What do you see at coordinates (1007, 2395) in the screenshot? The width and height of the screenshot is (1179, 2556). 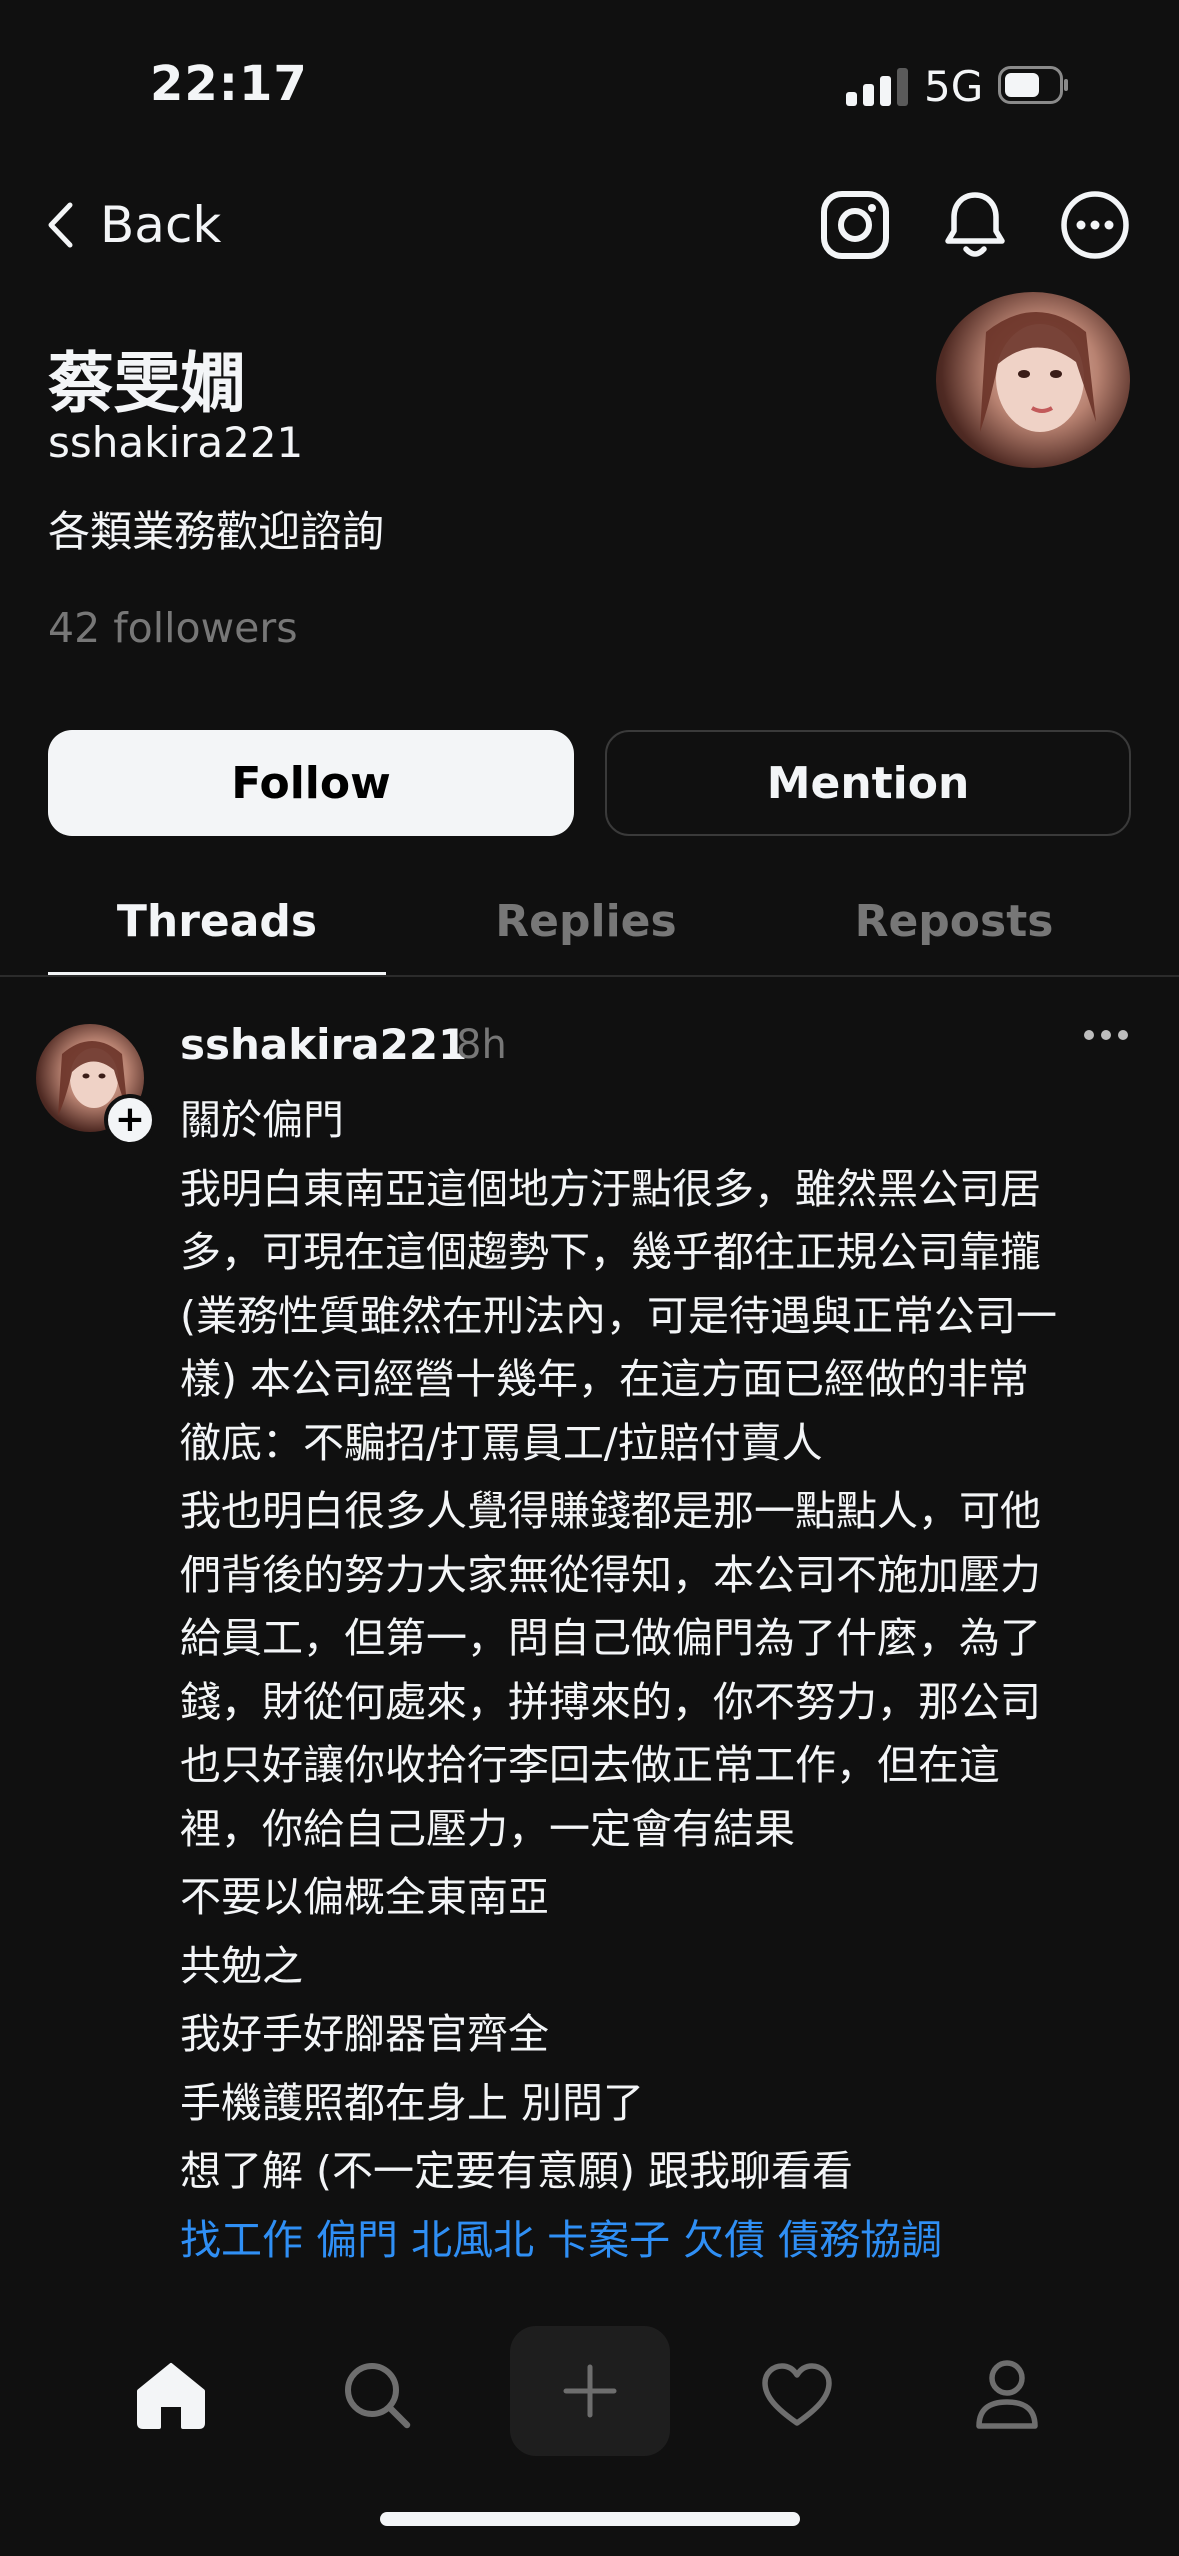 I see `profile-icon` at bounding box center [1007, 2395].